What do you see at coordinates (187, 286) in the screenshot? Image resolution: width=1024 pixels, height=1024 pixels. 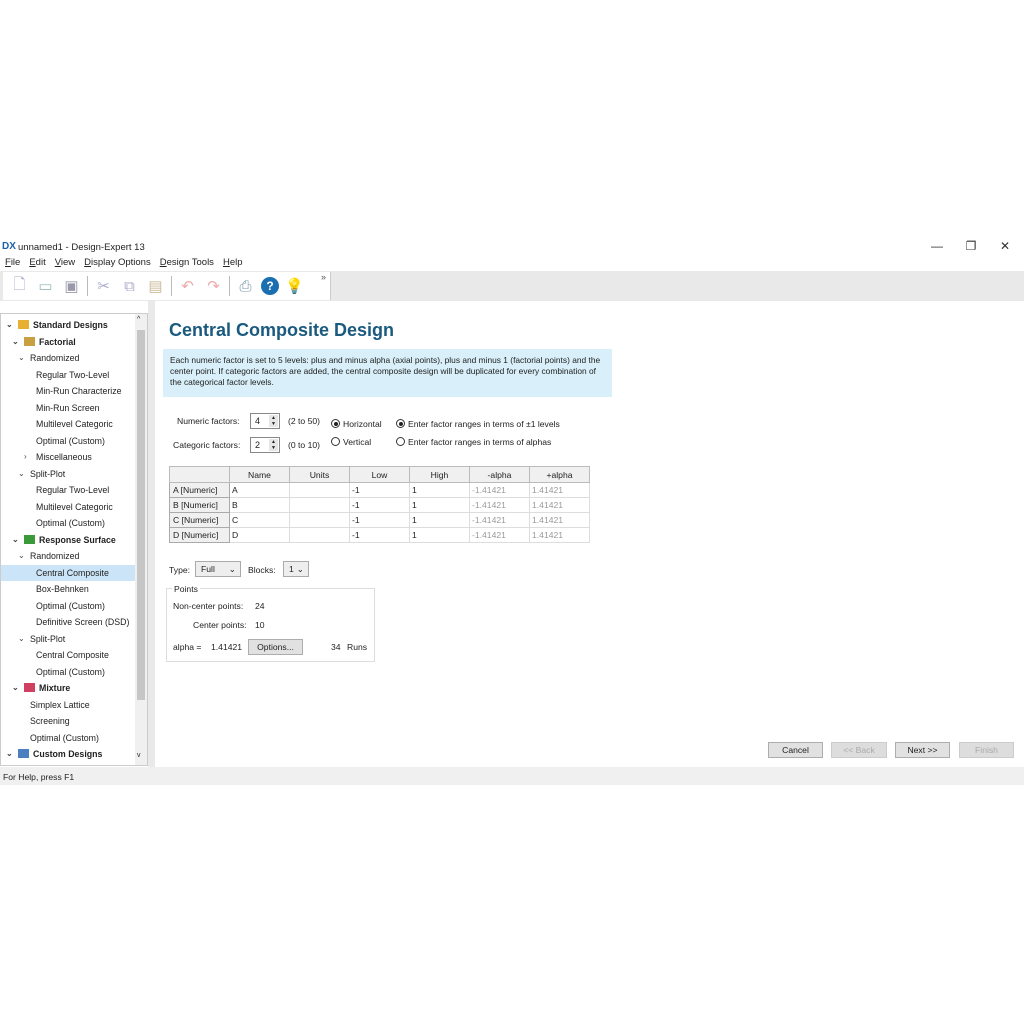 I see `undo-icon: ↶` at bounding box center [187, 286].